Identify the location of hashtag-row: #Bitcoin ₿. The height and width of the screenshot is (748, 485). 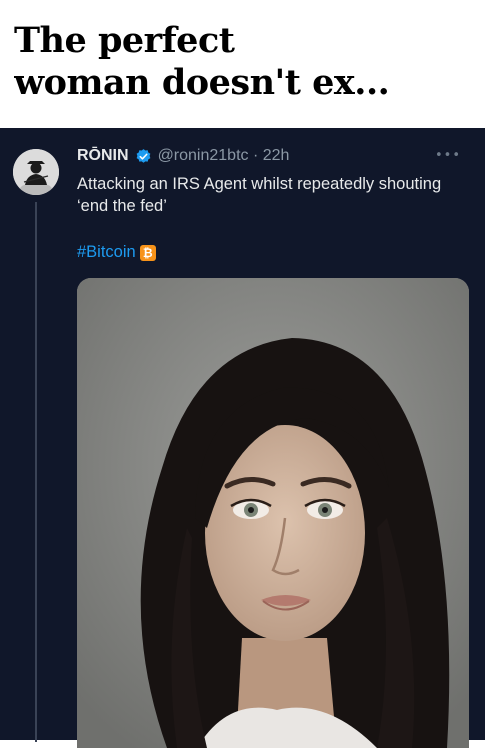
(116, 252).